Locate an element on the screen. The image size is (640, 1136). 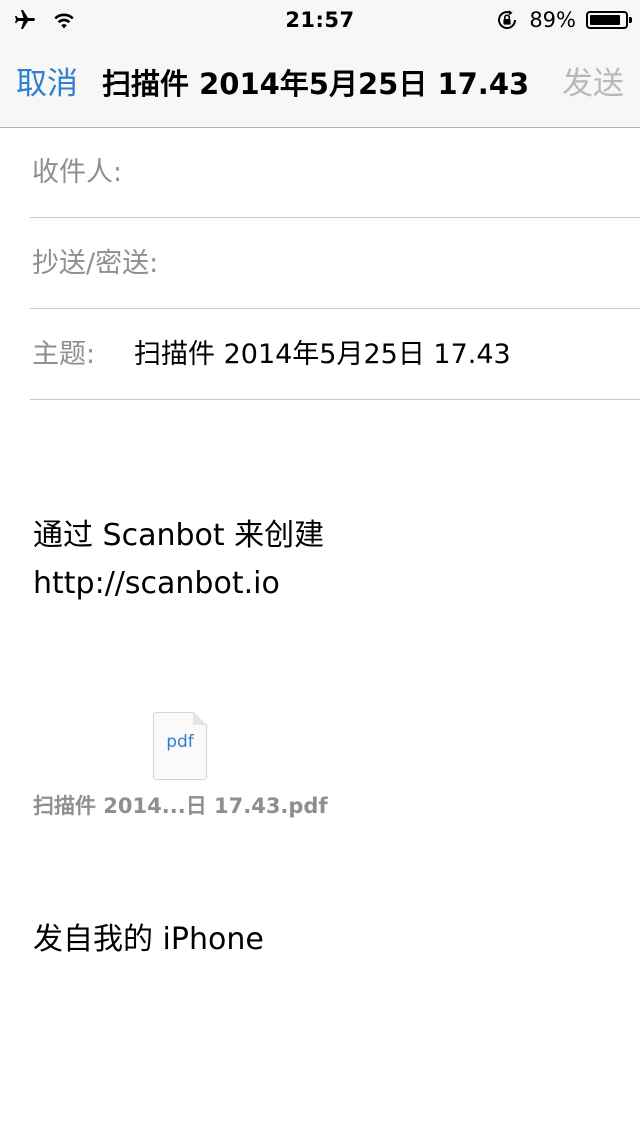
to-input is located at coordinates (382, 174).